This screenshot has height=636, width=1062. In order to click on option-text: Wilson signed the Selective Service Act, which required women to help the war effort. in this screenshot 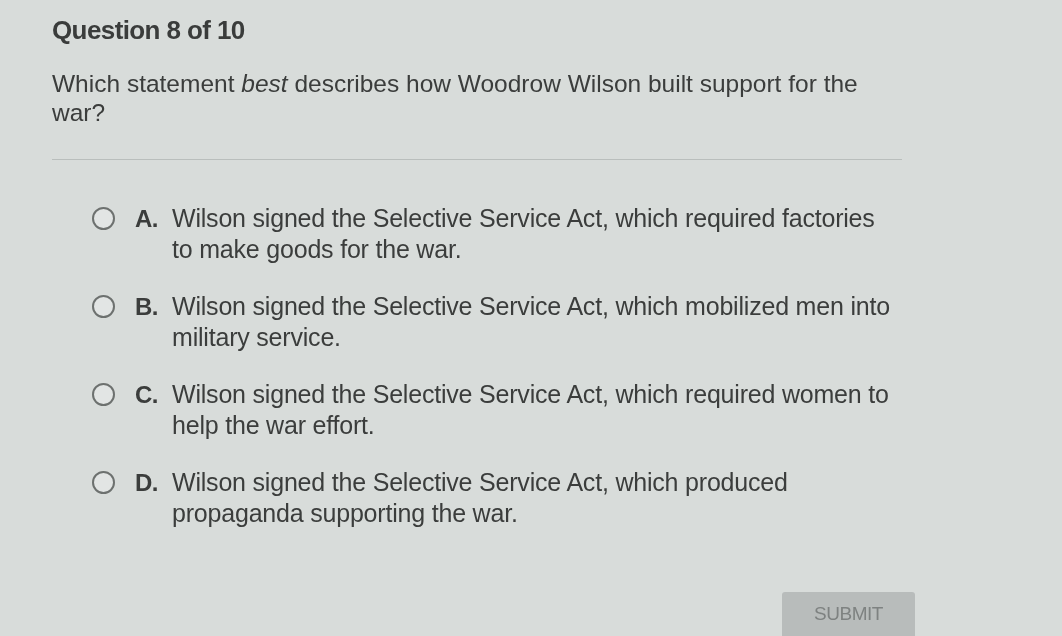, I will do `click(531, 410)`.